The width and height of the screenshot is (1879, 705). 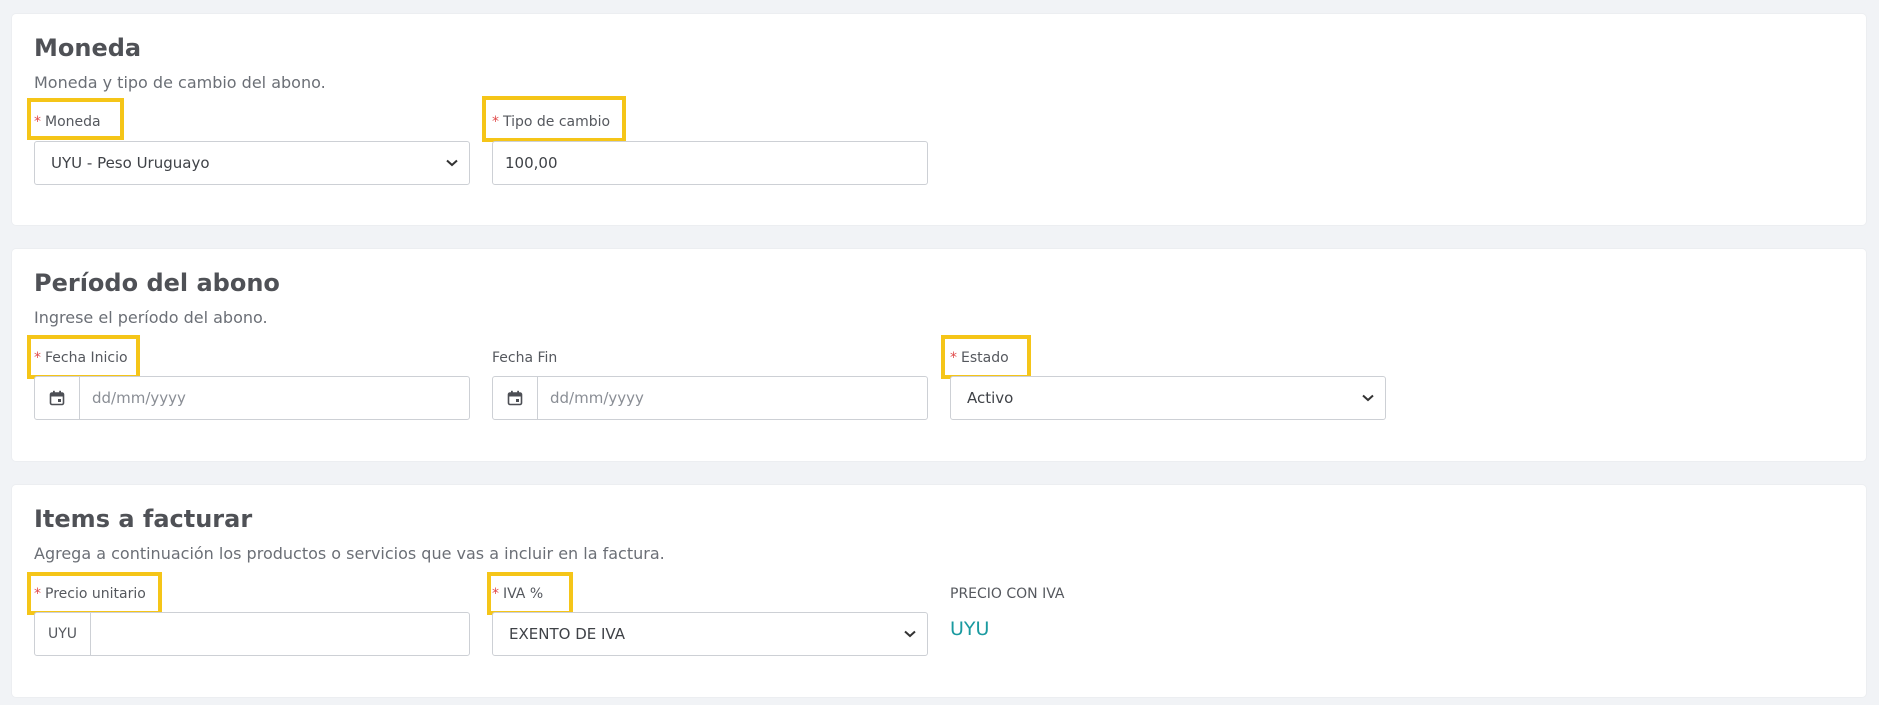 What do you see at coordinates (979, 358) in the screenshot?
I see `estado-label: * Estado` at bounding box center [979, 358].